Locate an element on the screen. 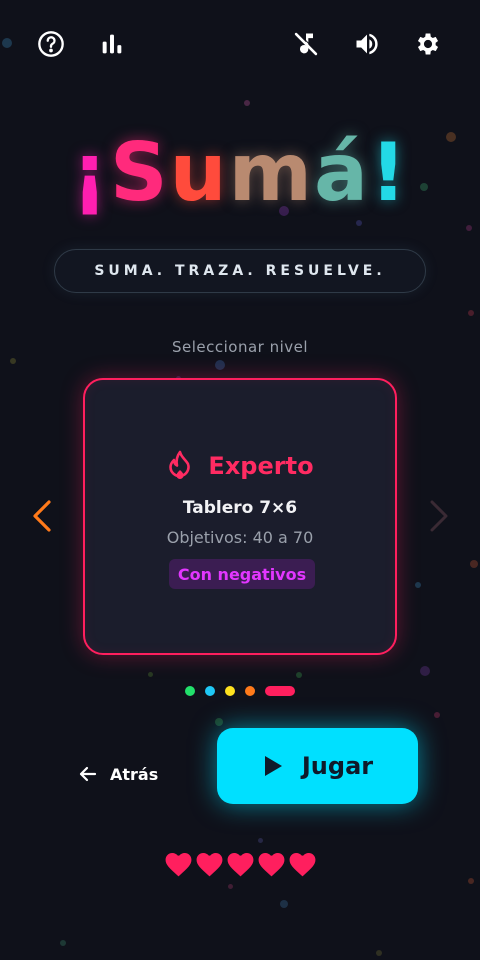  play-icon is located at coordinates (273, 766).